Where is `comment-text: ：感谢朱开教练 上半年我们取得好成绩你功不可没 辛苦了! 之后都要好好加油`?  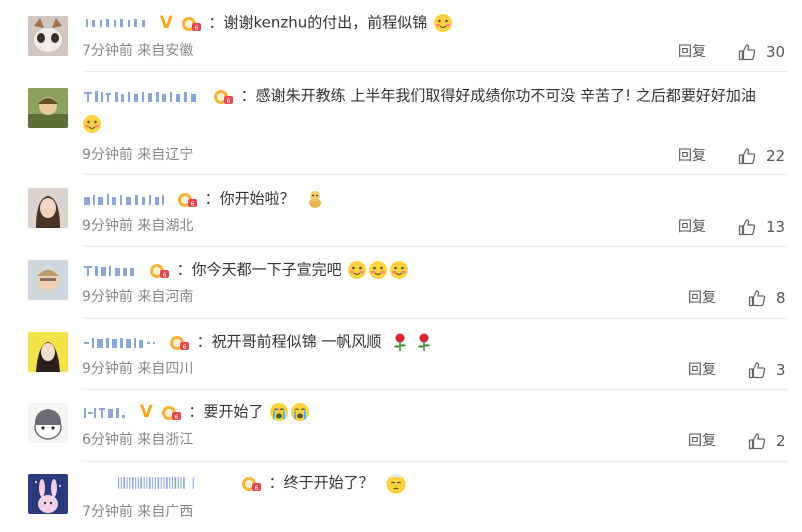
comment-text: ：感谢朱开教练 上半年我们取得好成绩你功不可没 辛苦了! 之后都要好好加油 is located at coordinates (498, 95).